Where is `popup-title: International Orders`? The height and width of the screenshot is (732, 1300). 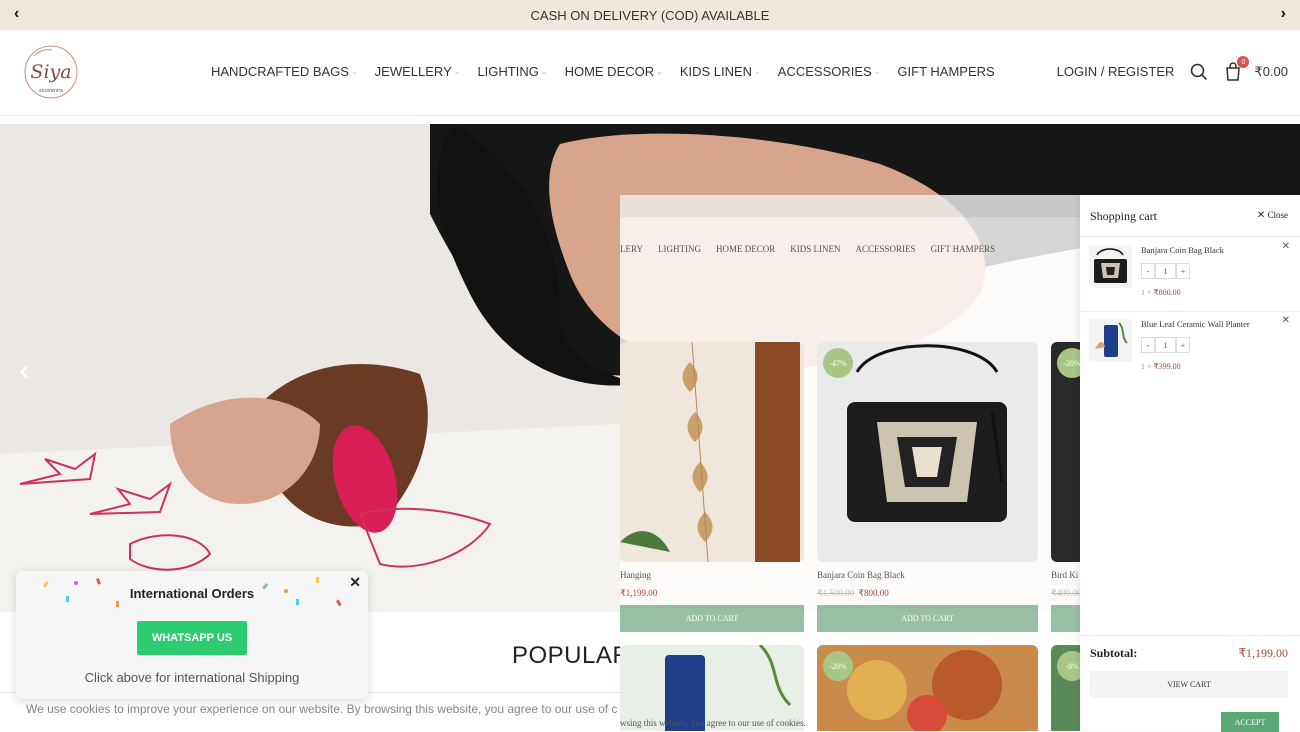 popup-title: International Orders is located at coordinates (192, 593).